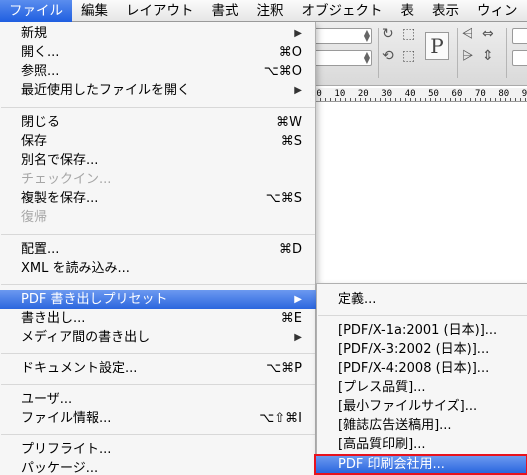 Image resolution: width=527 pixels, height=475 pixels. I want to click on menu-item-export: 書き出し... ⌘E, so click(158, 318).